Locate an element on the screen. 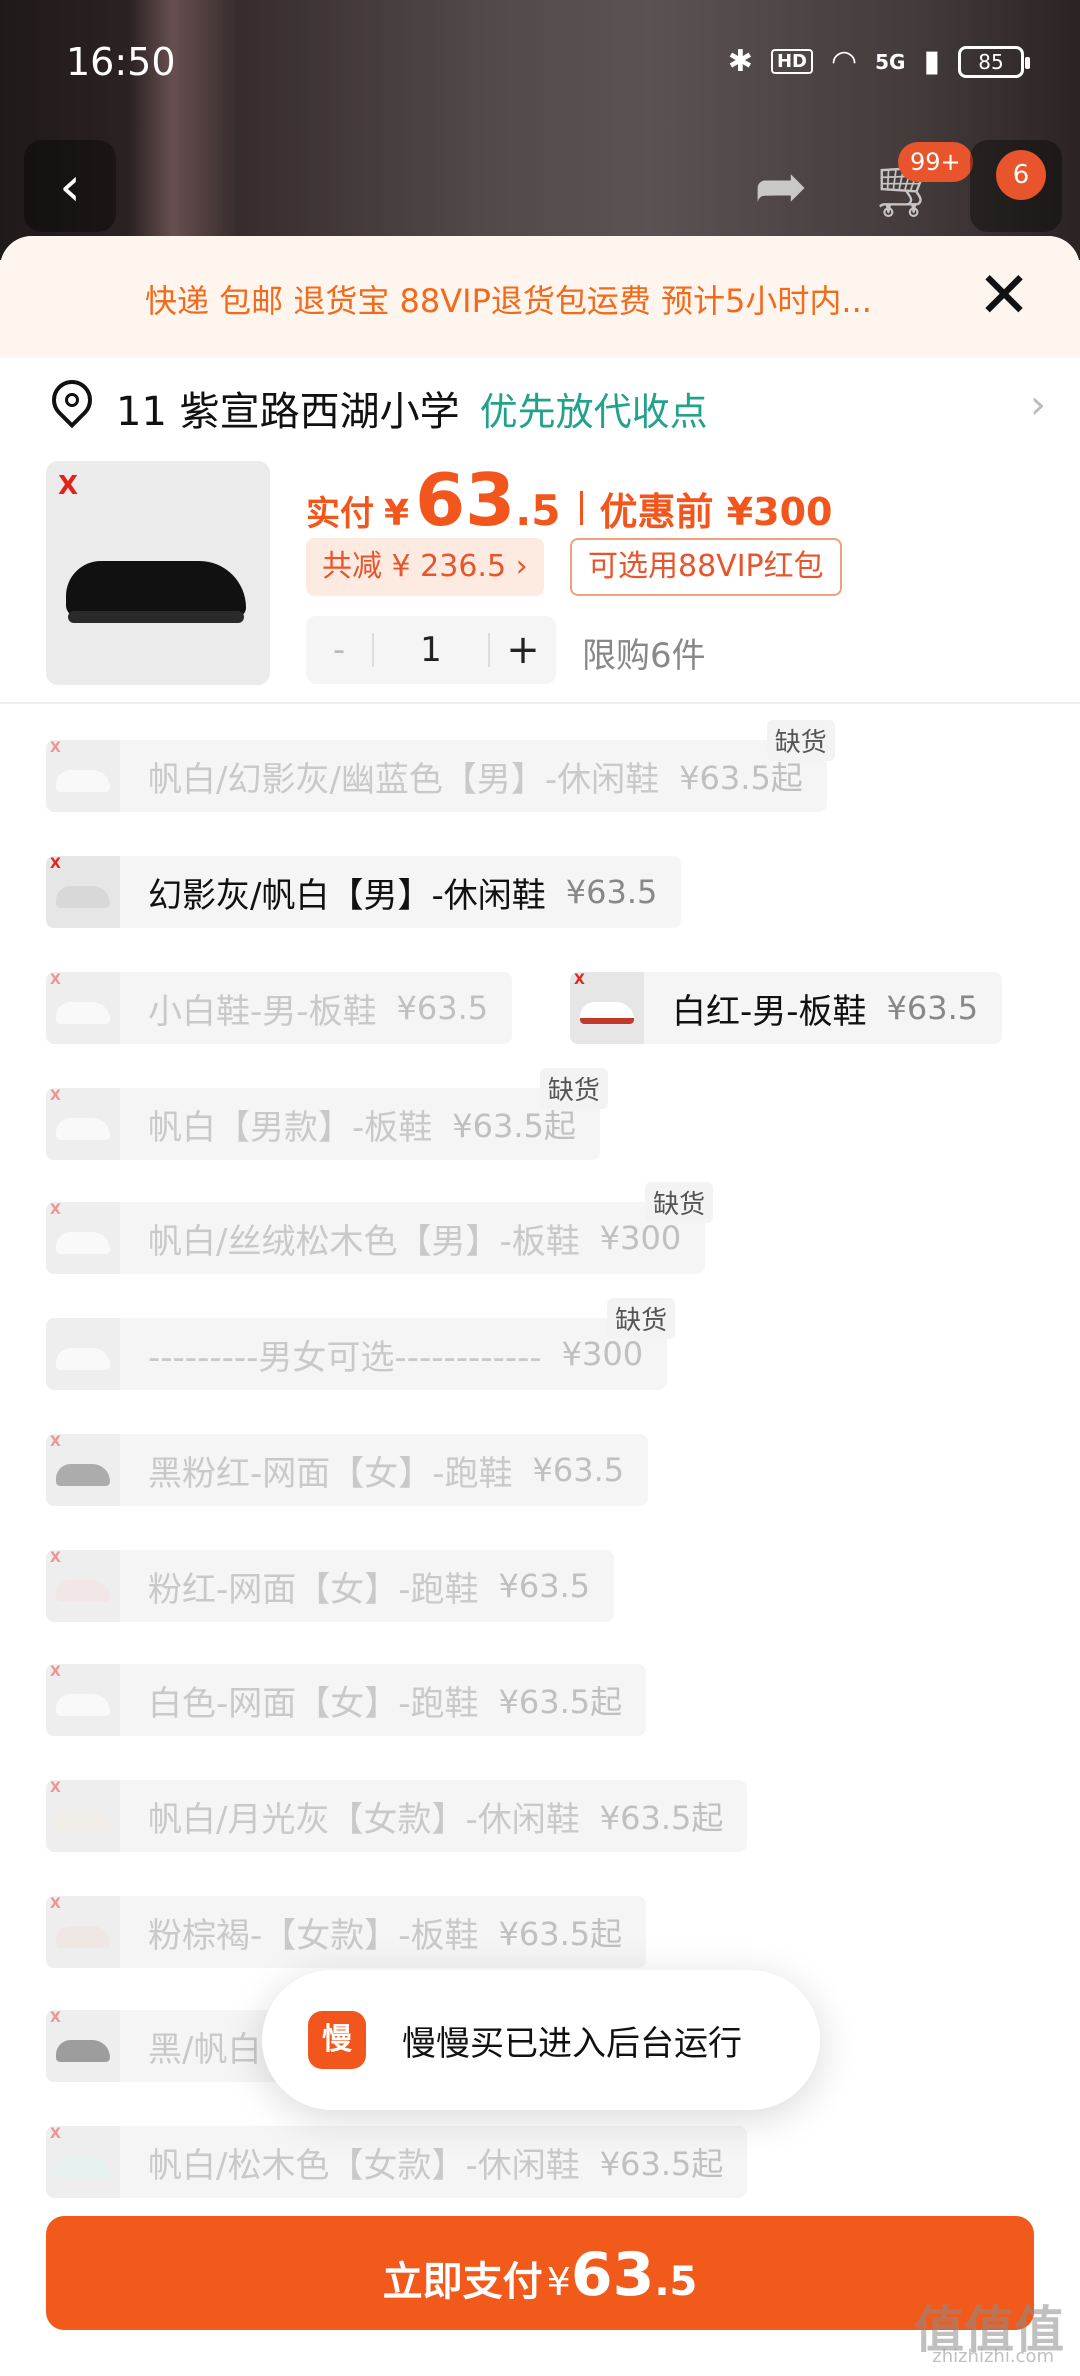 The height and width of the screenshot is (2376, 1080). sku-option: X 粉棕褐-【女款】-板鞋 ¥63.5起 is located at coordinates (346, 1932).